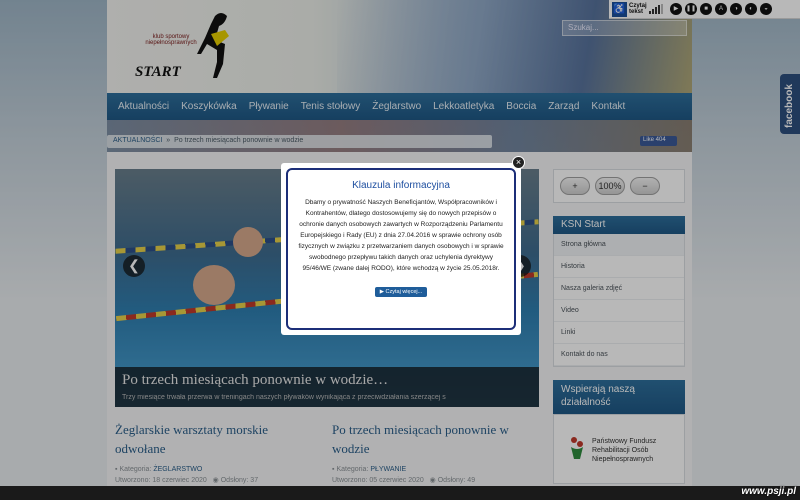  What do you see at coordinates (401, 185) in the screenshot?
I see `modal-title: Klauzula informacyjna` at bounding box center [401, 185].